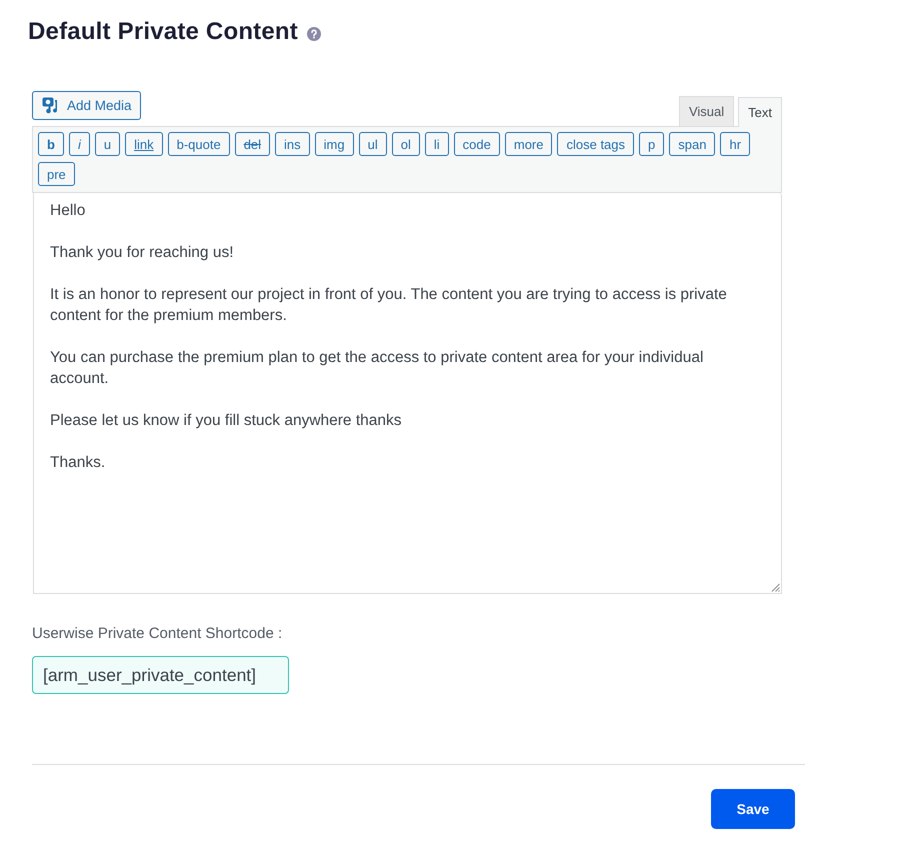 Image resolution: width=909 pixels, height=845 pixels. What do you see at coordinates (775, 587) in the screenshot?
I see `resize-handle-icon` at bounding box center [775, 587].